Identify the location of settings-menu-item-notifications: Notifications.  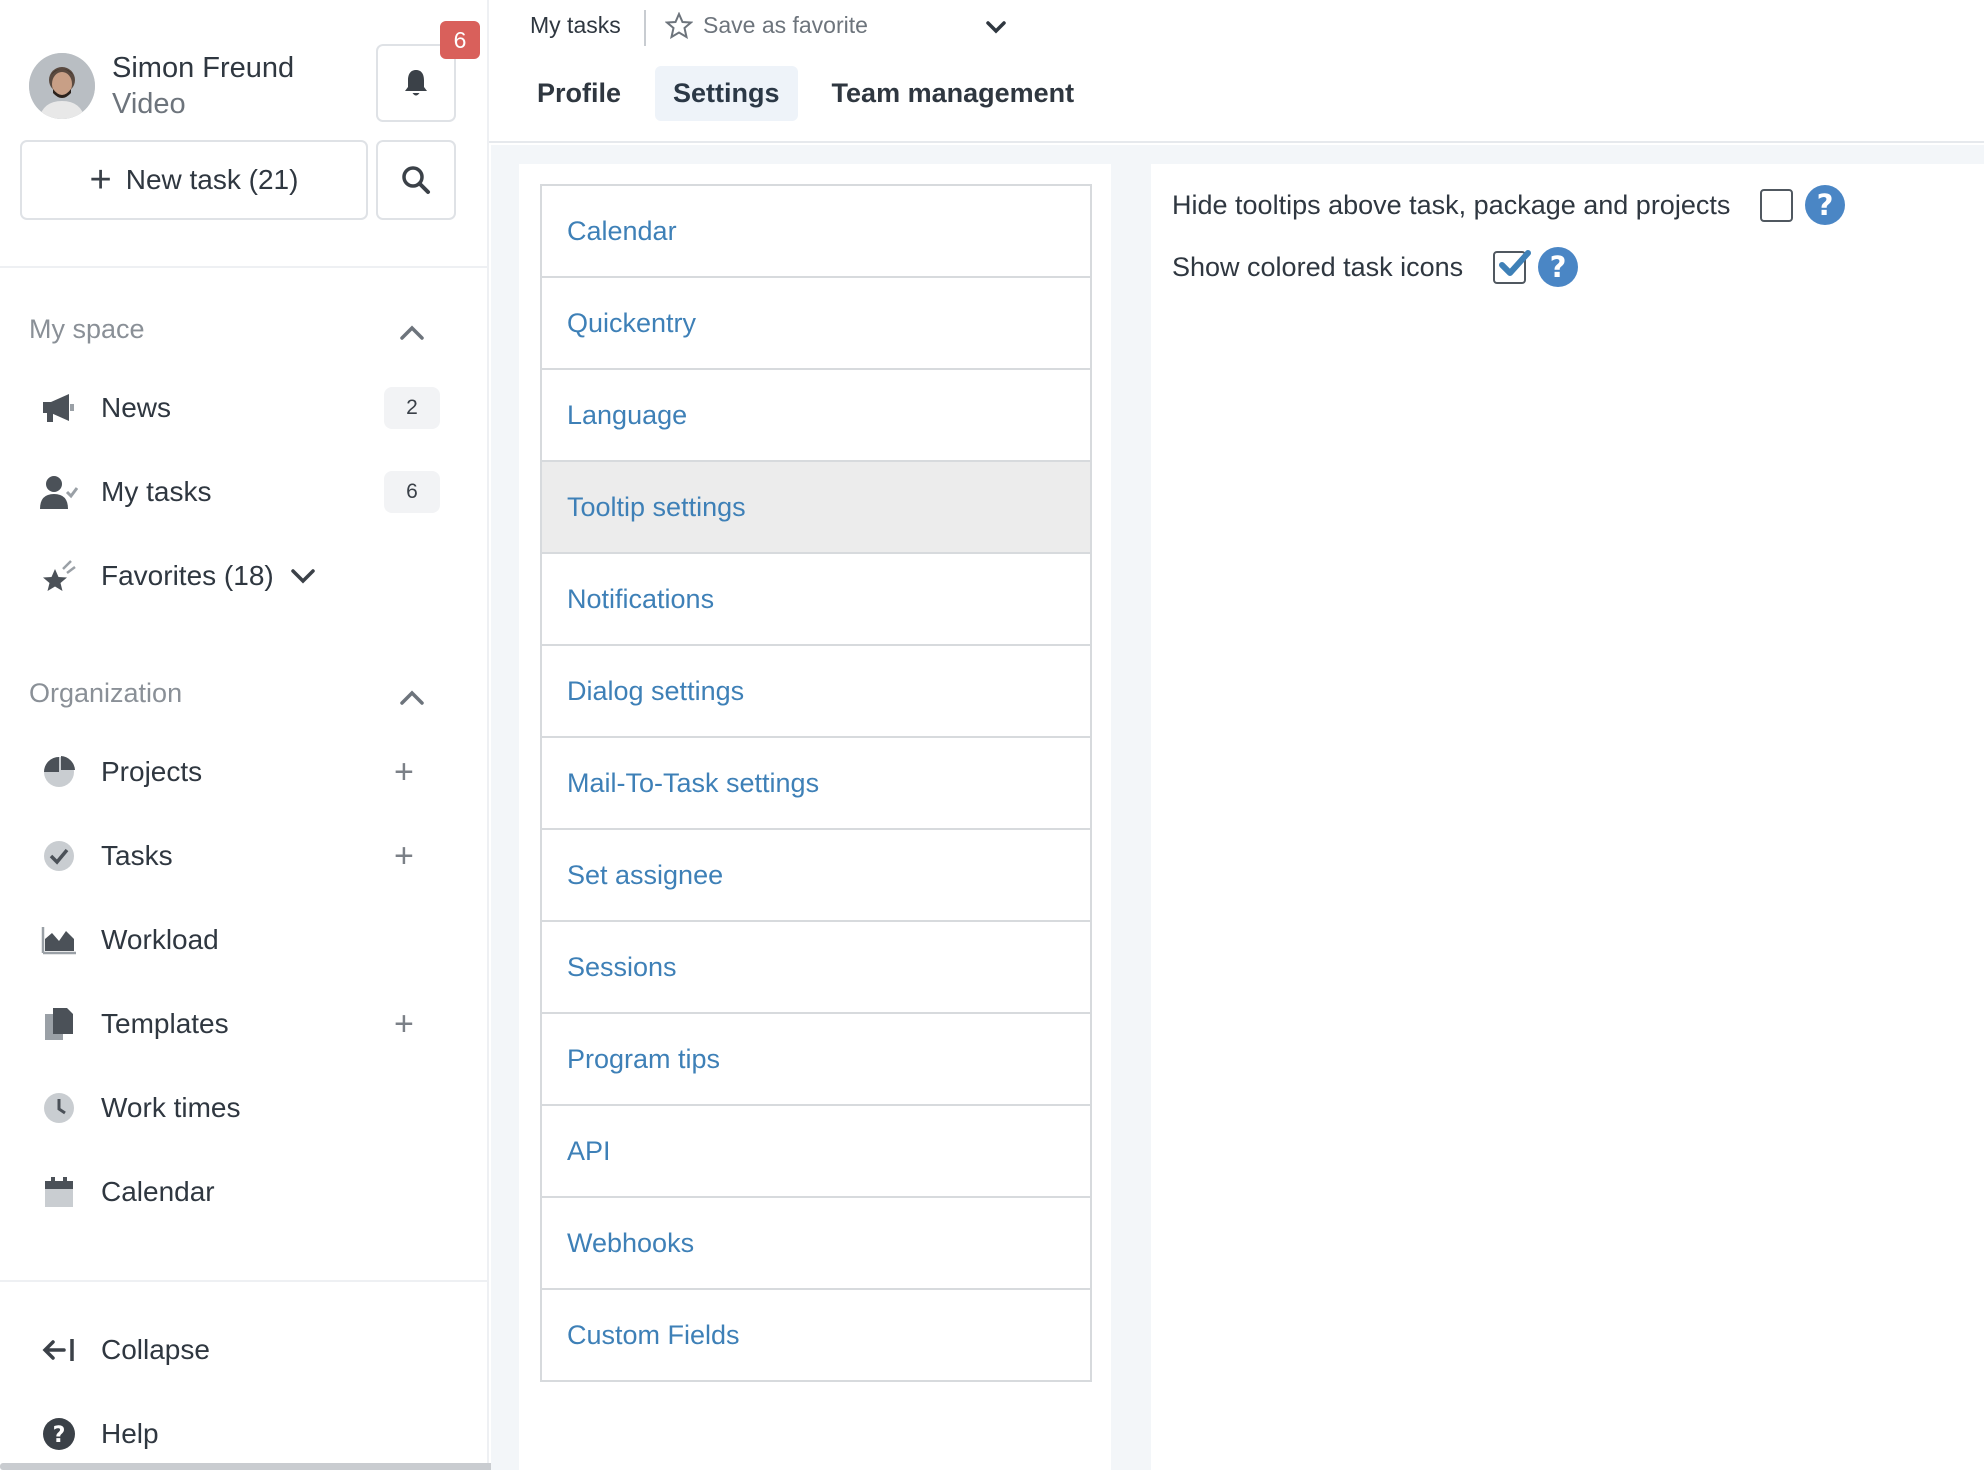
(816, 600).